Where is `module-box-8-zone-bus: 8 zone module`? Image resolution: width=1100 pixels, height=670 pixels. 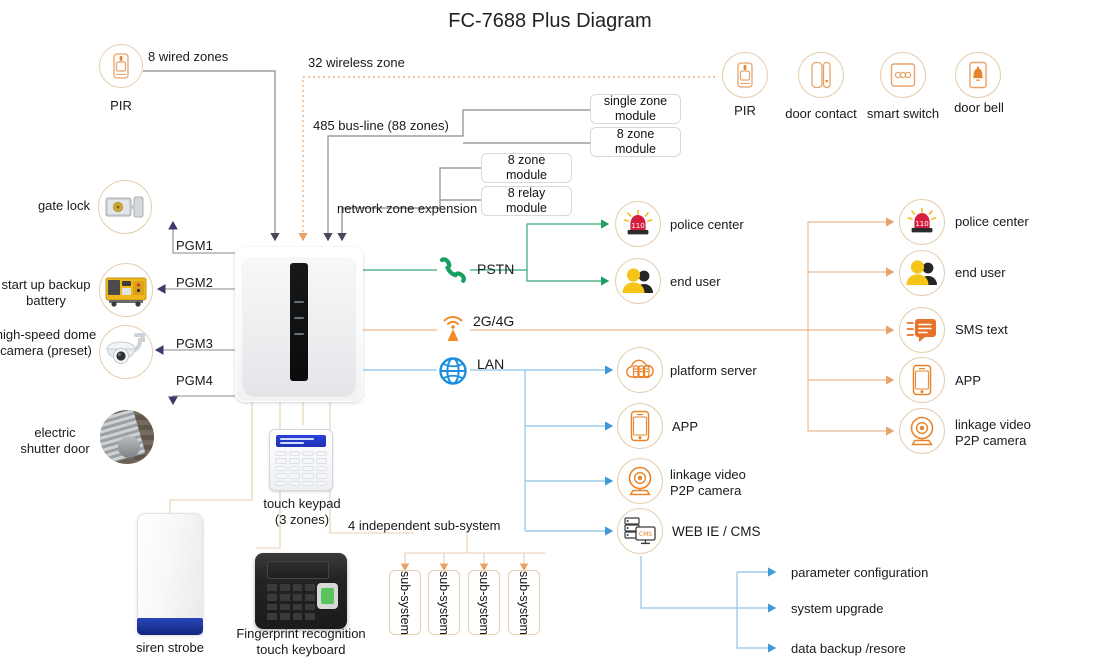 module-box-8-zone-bus: 8 zone module is located at coordinates (635, 142).